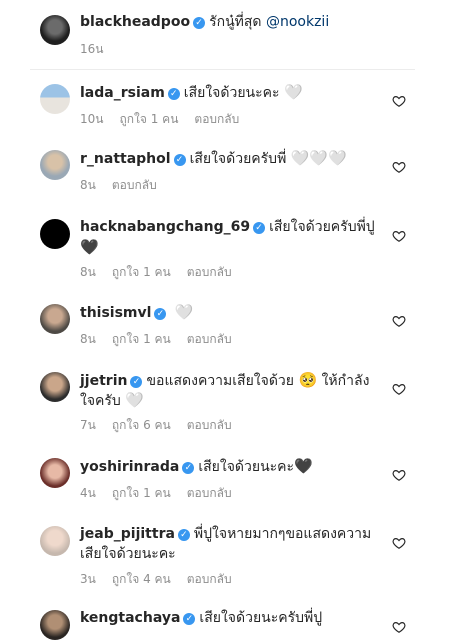 The width and height of the screenshot is (452, 640). I want to click on caption-row: blackheadpoo ✓ รักนู๋ที่สุด @nookzii 16น, so click(226, 35).